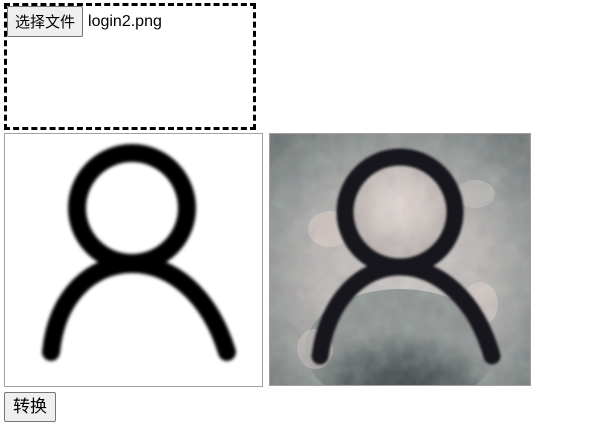 The image size is (593, 432). Describe the element at coordinates (30, 407) in the screenshot. I see `convert-button: 转换` at that location.